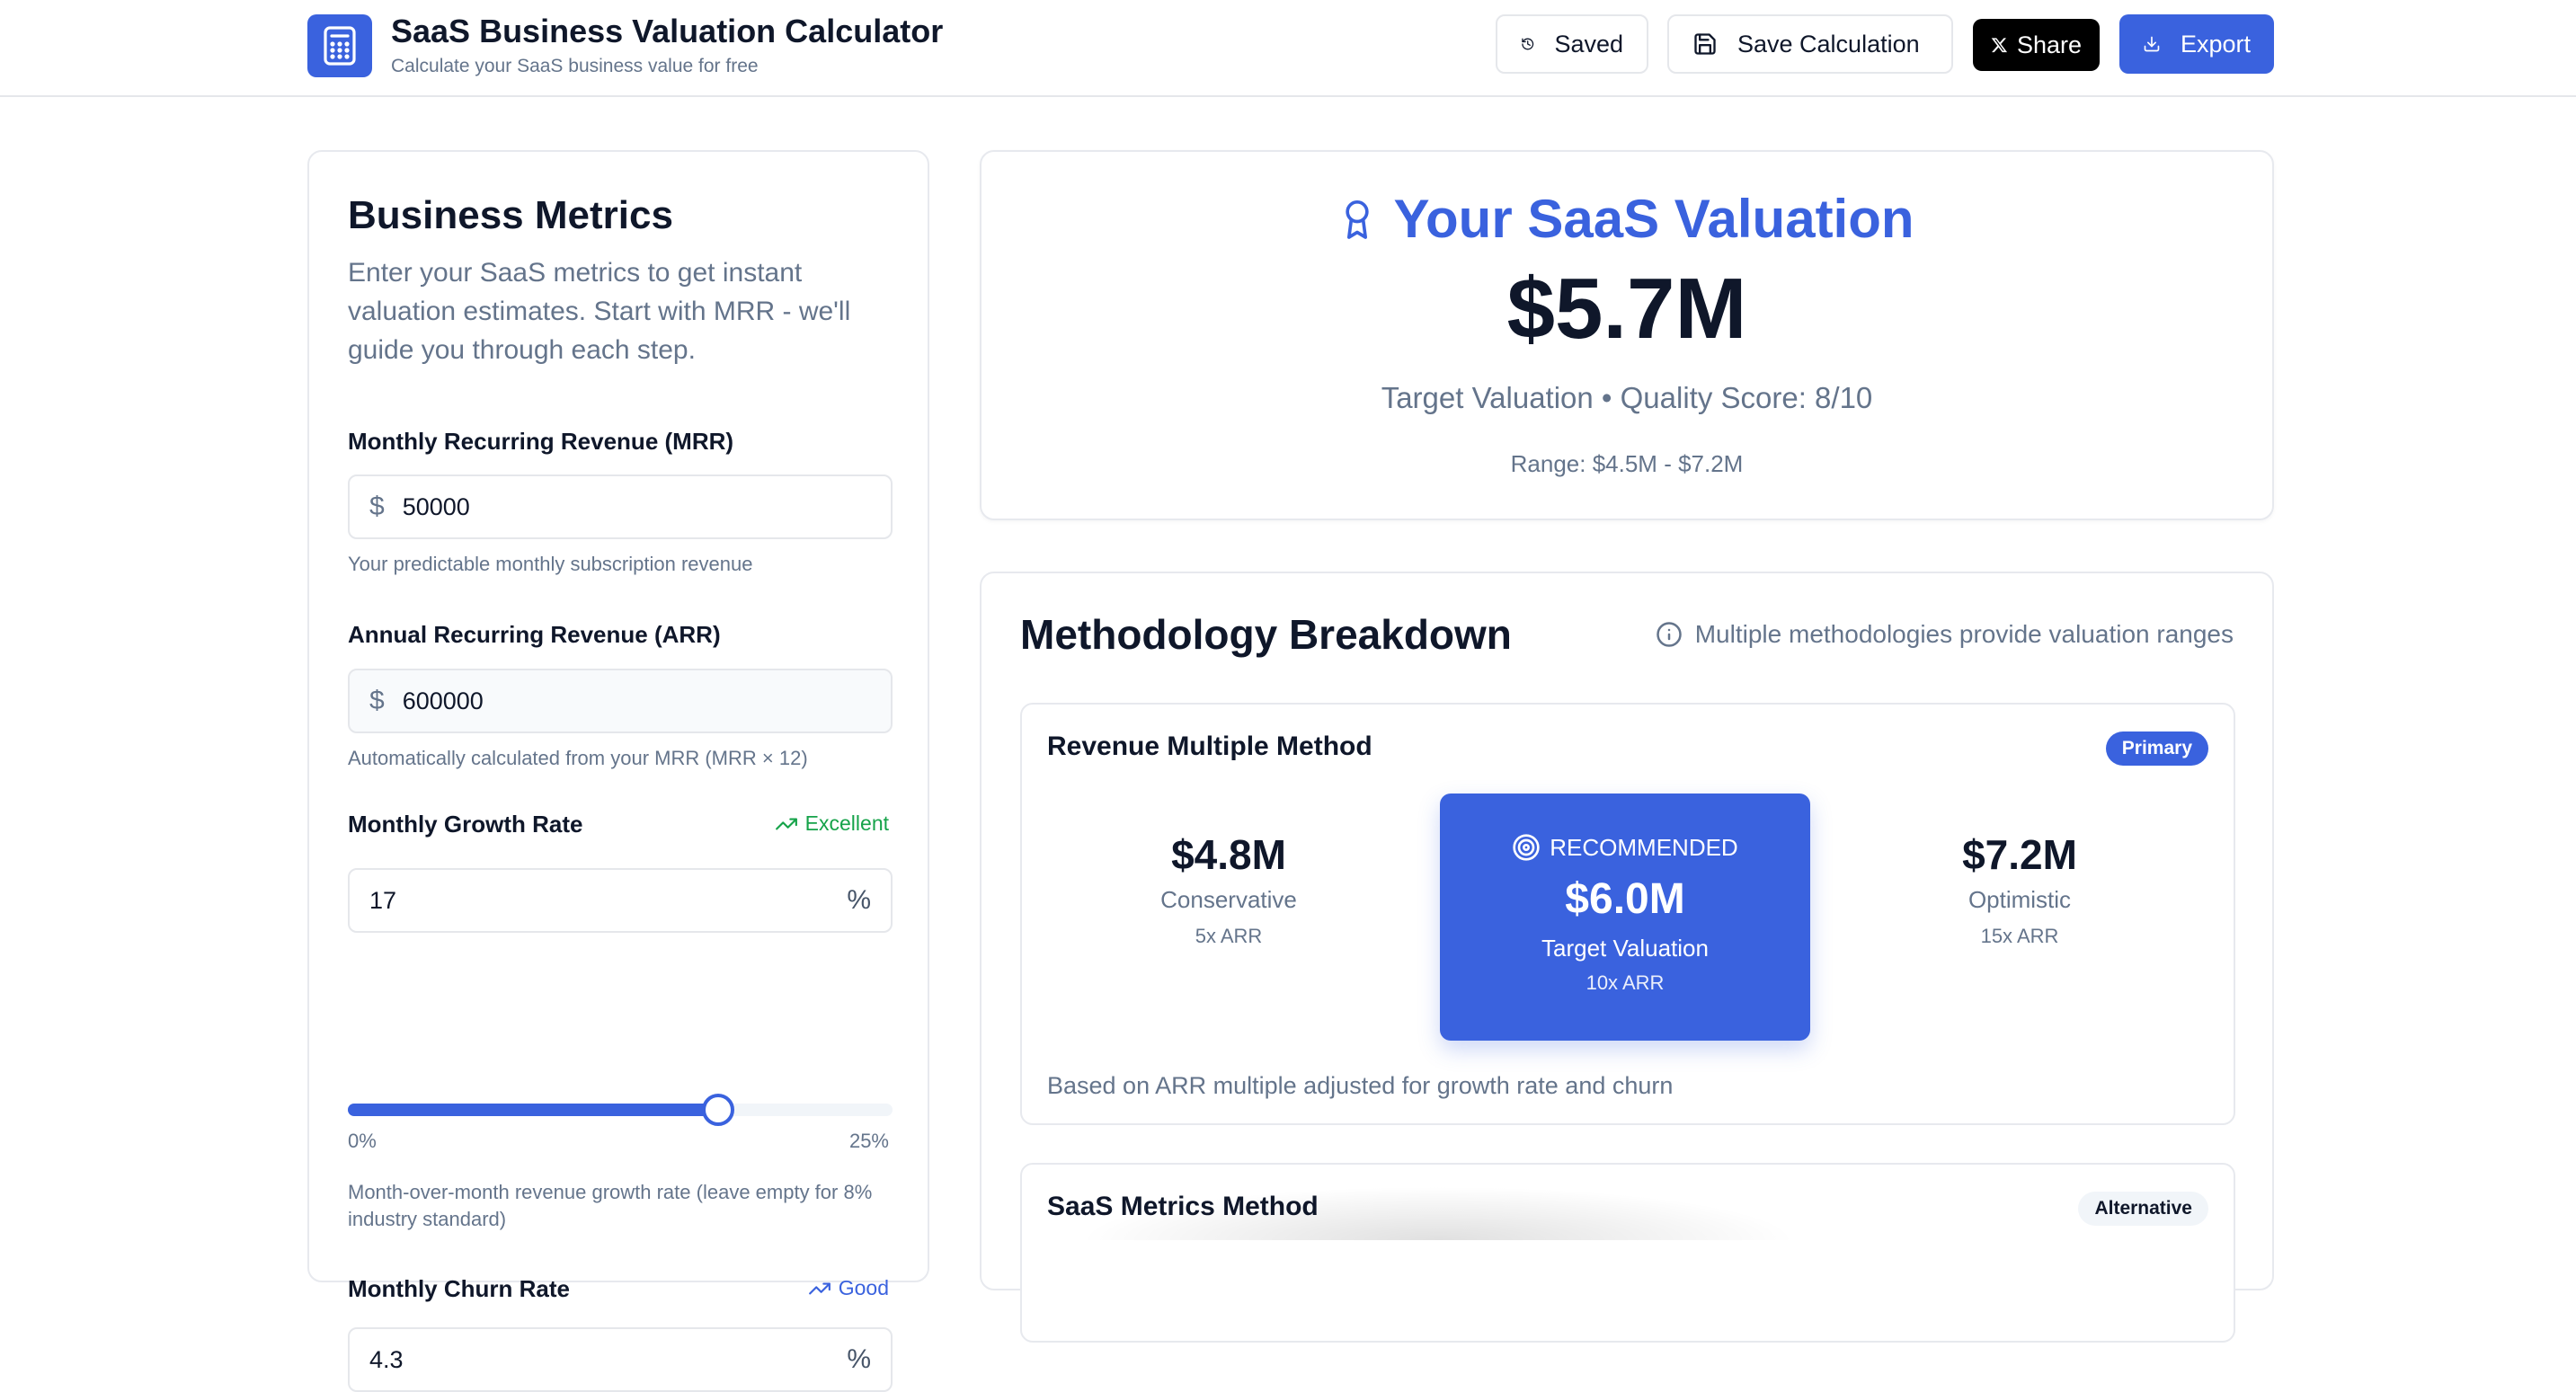 This screenshot has height=1392, width=2576. I want to click on valuation-heading: Your SaaS Valuation, so click(1627, 219).